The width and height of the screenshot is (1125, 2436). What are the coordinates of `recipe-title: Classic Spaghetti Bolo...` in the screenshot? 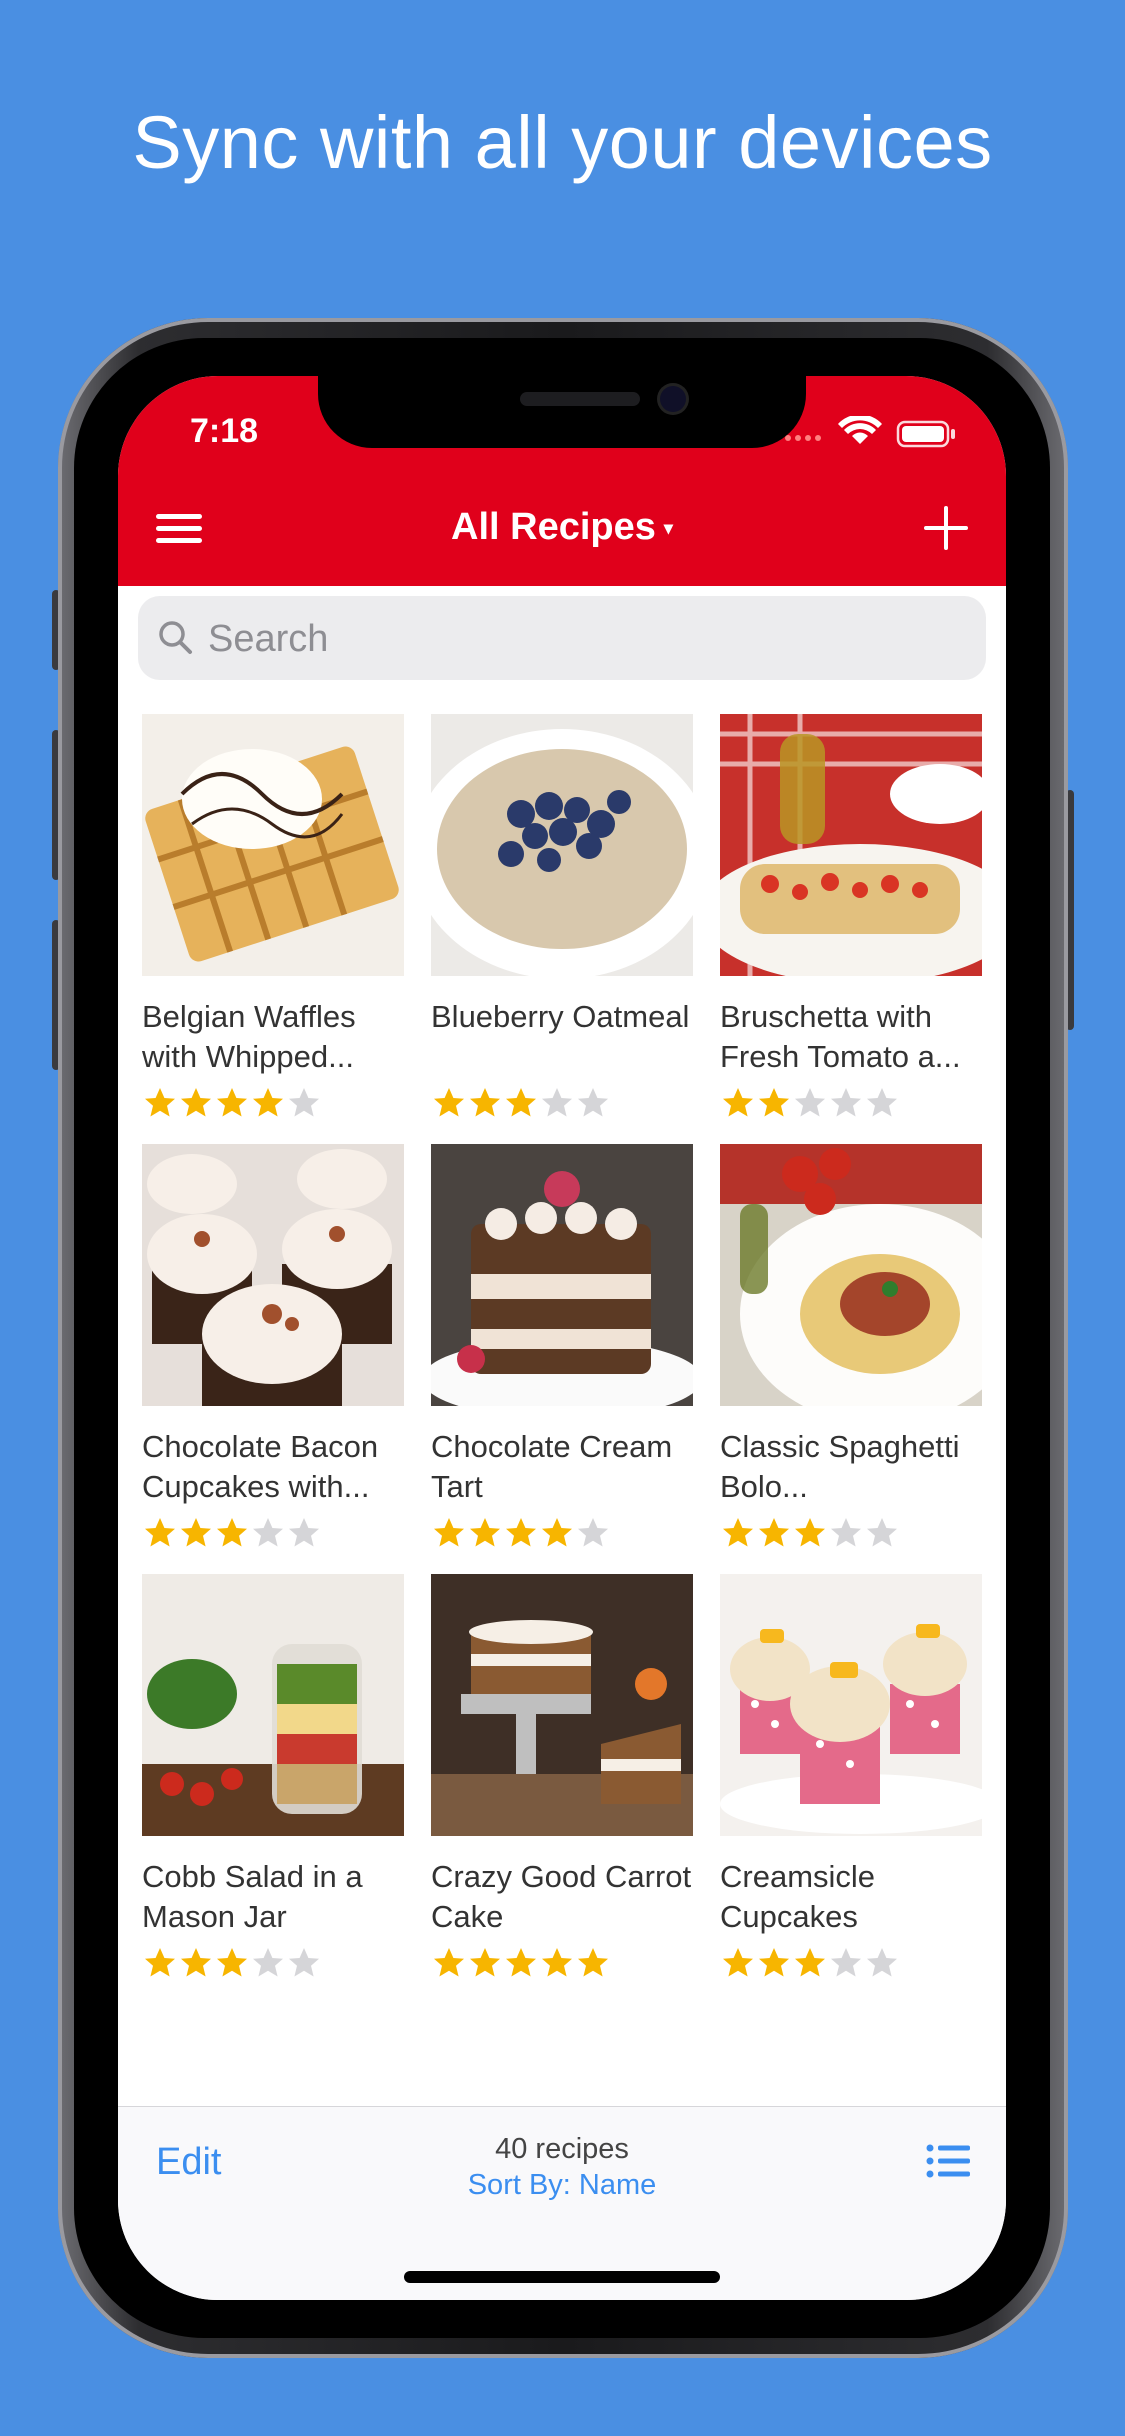 It's located at (840, 1466).